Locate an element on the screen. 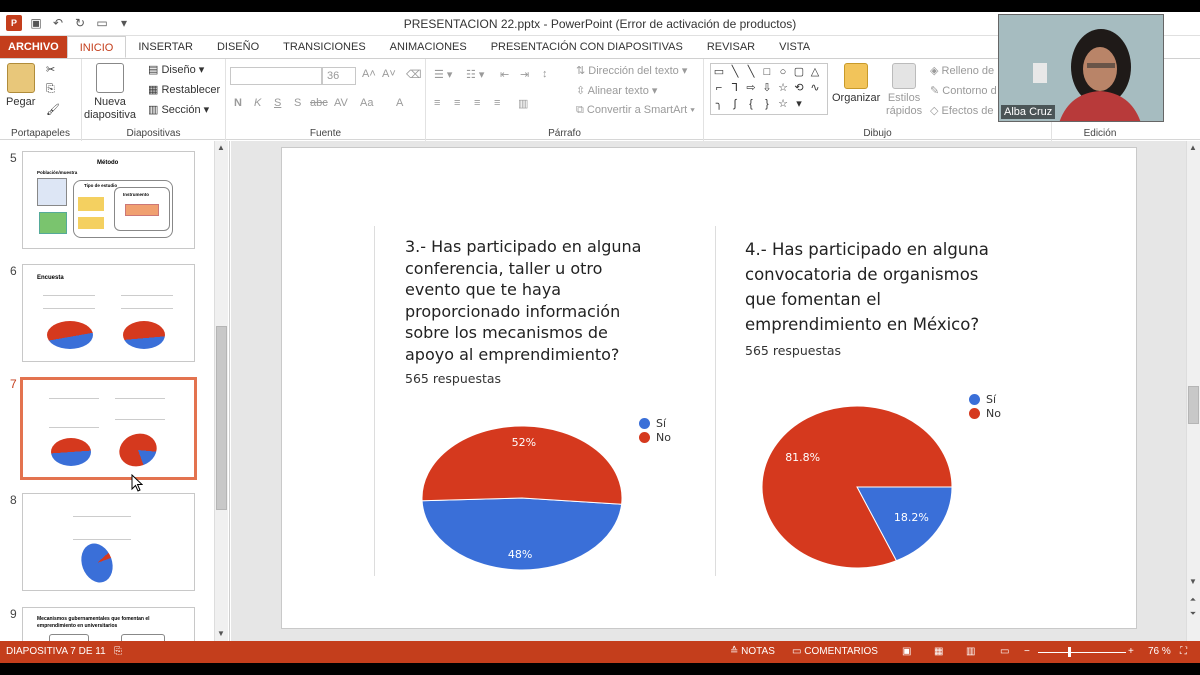 The height and width of the screenshot is (675, 1200). grow-font-icon: A˄ is located at coordinates (369, 74).